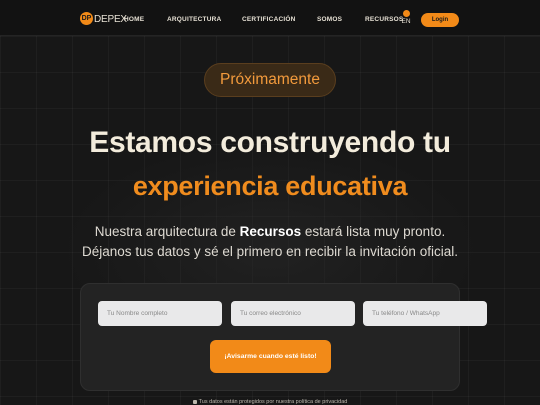 The height and width of the screenshot is (405, 540). What do you see at coordinates (425, 313) in the screenshot?
I see `phone-input: Tu teléfono / WhatsApp` at bounding box center [425, 313].